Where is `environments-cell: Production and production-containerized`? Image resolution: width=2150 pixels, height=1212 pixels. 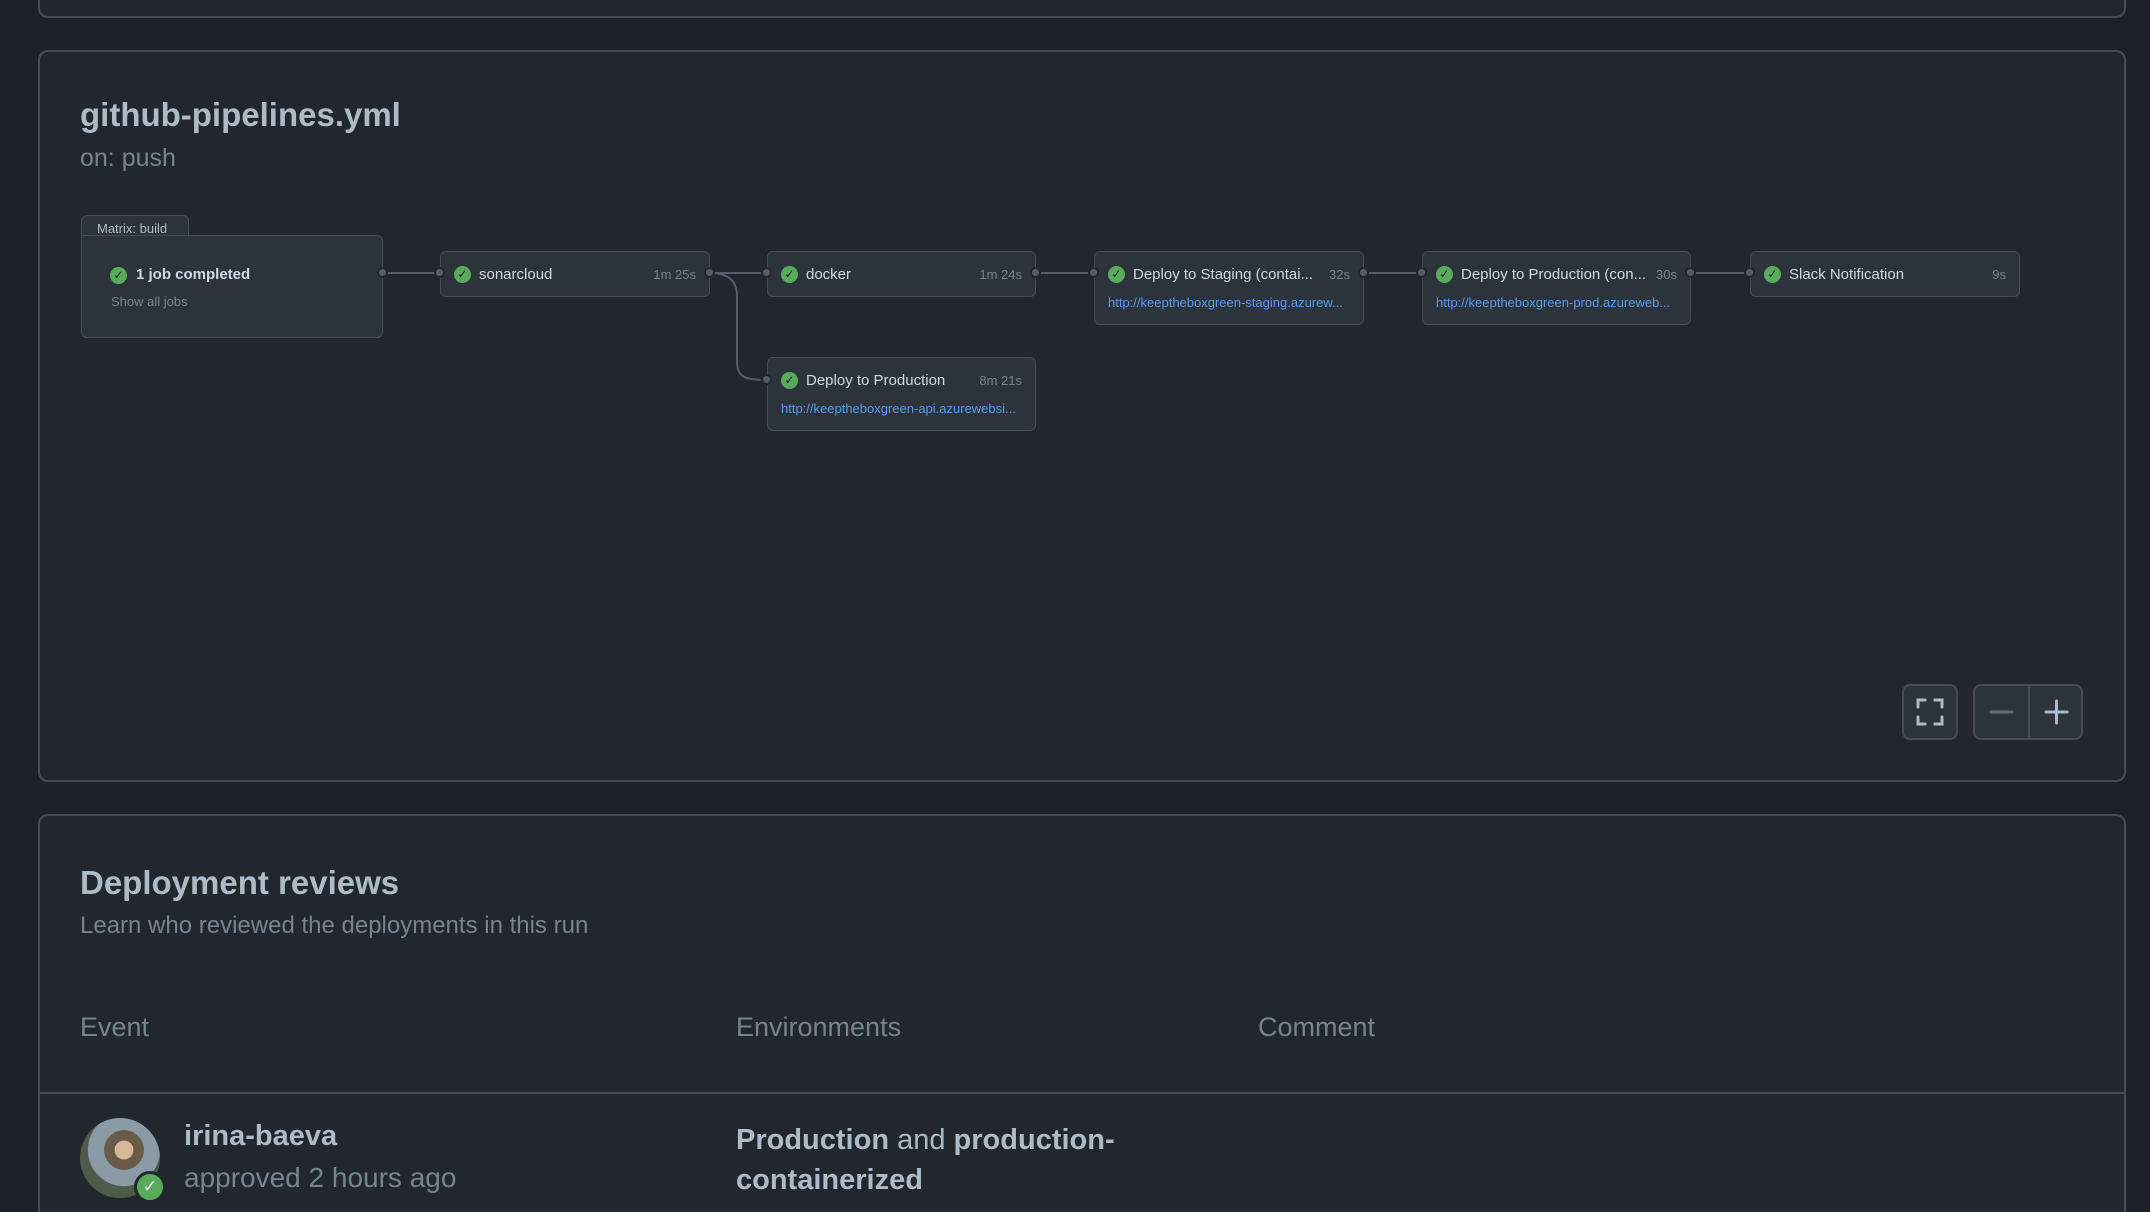 environments-cell: Production and production-containerized is located at coordinates (946, 1160).